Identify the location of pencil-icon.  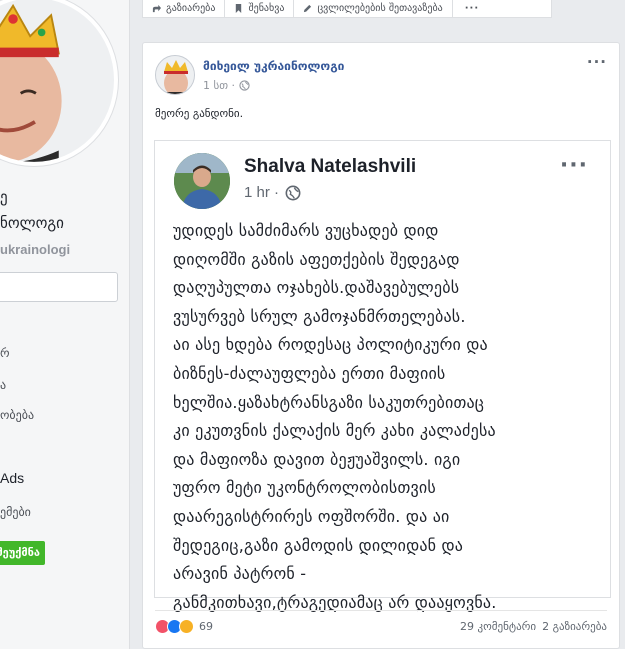
(308, 8).